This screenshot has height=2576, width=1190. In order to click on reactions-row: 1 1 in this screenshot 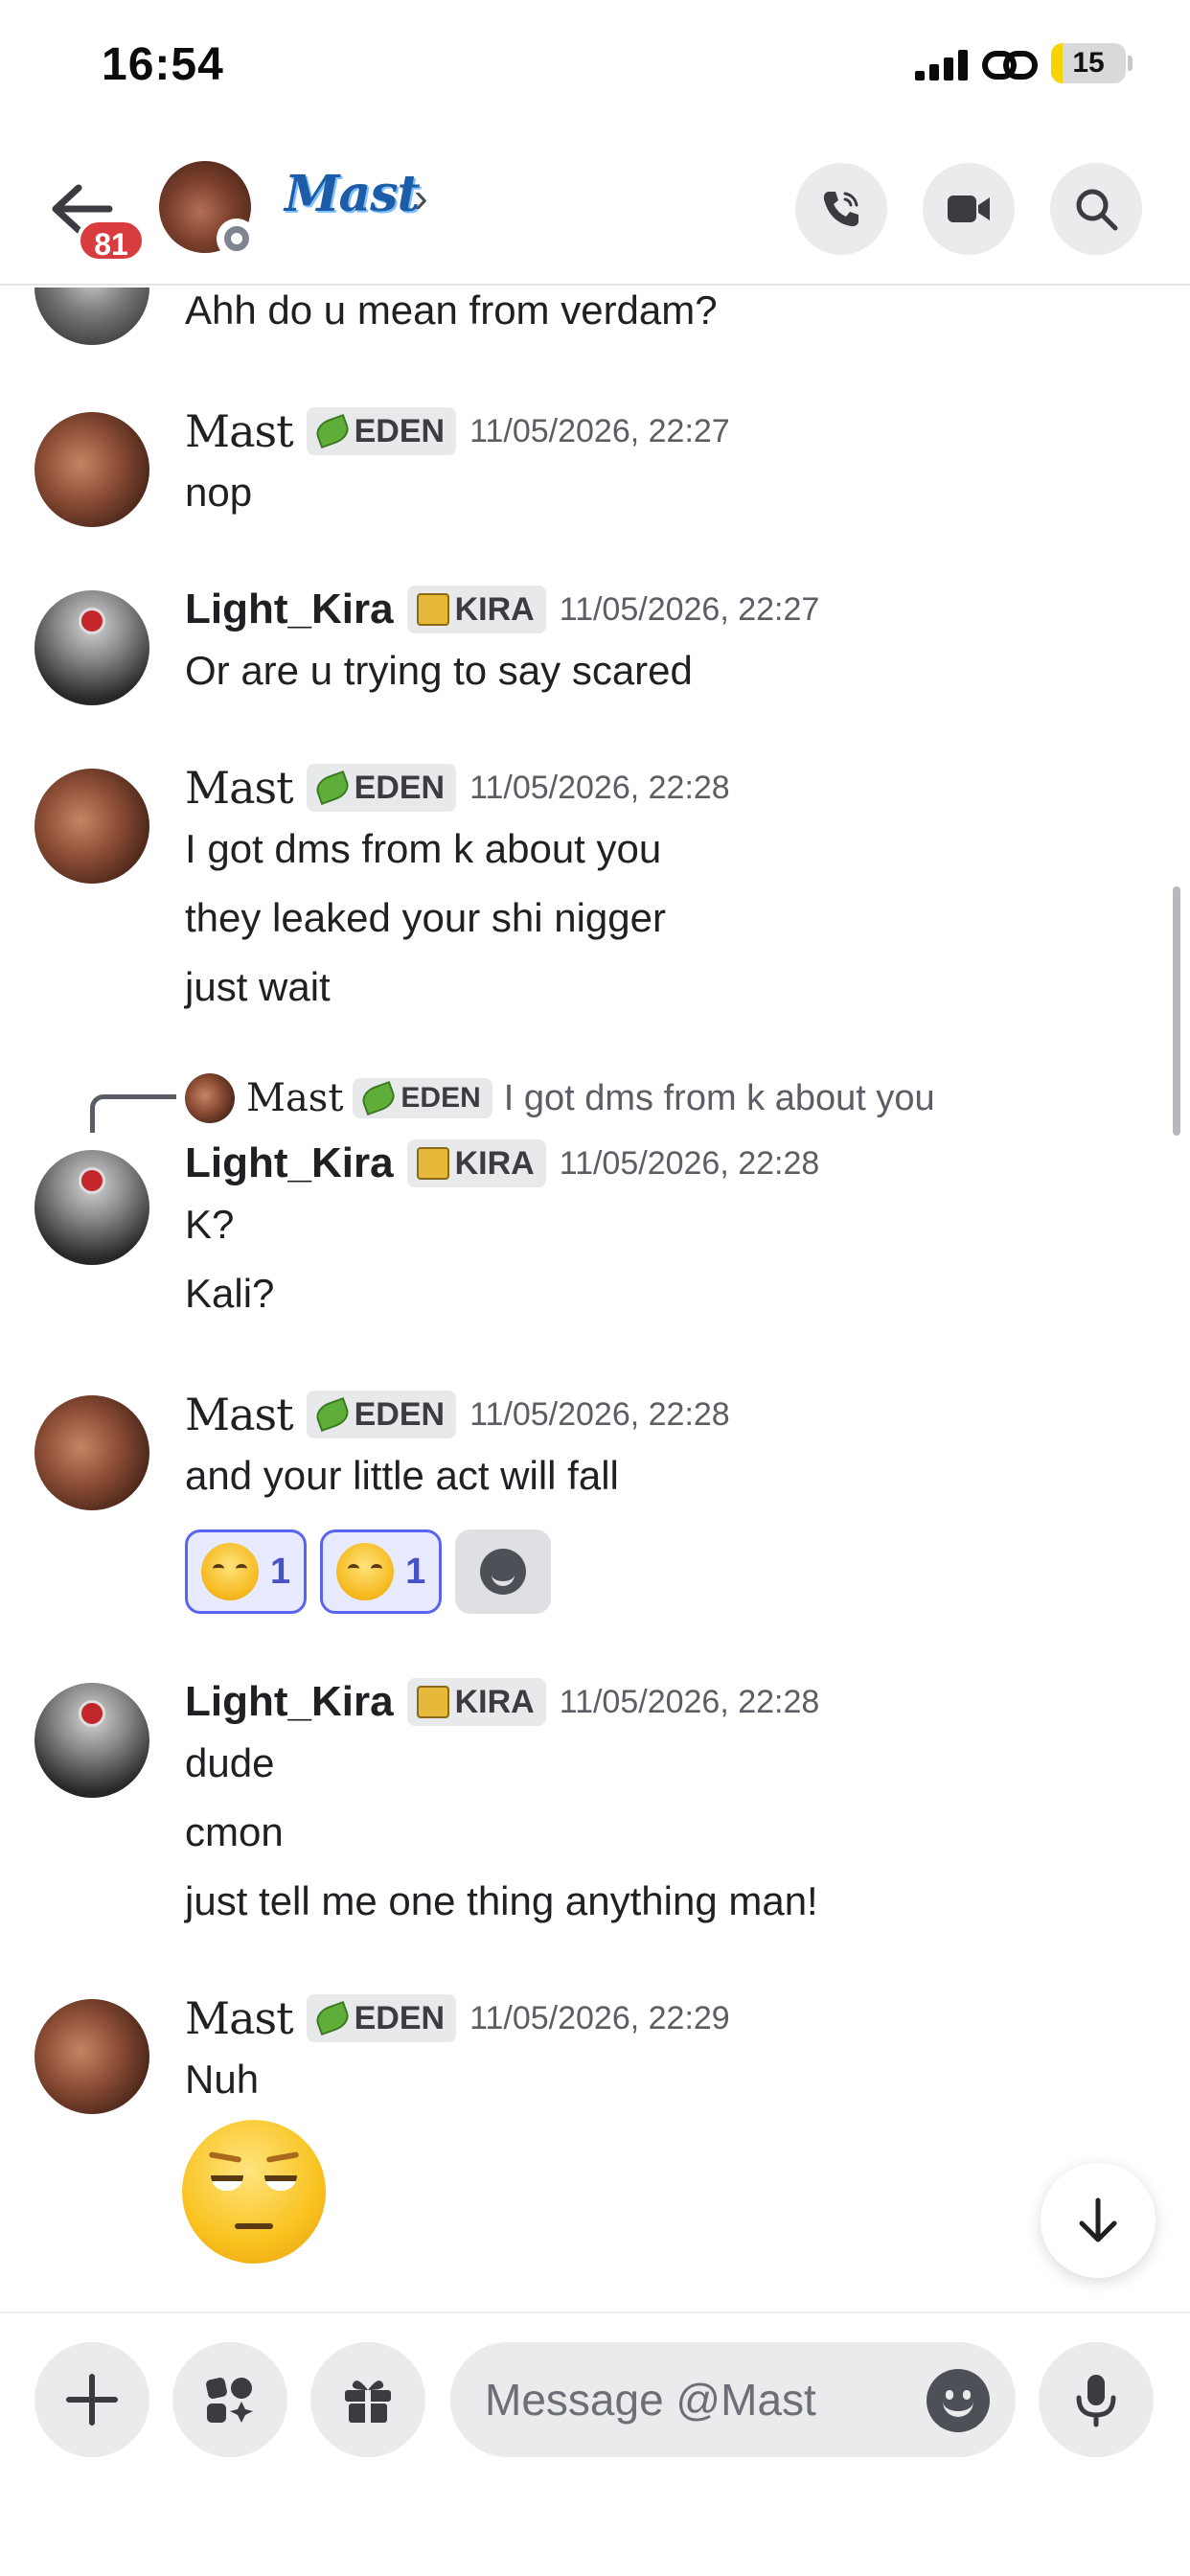, I will do `click(369, 1572)`.